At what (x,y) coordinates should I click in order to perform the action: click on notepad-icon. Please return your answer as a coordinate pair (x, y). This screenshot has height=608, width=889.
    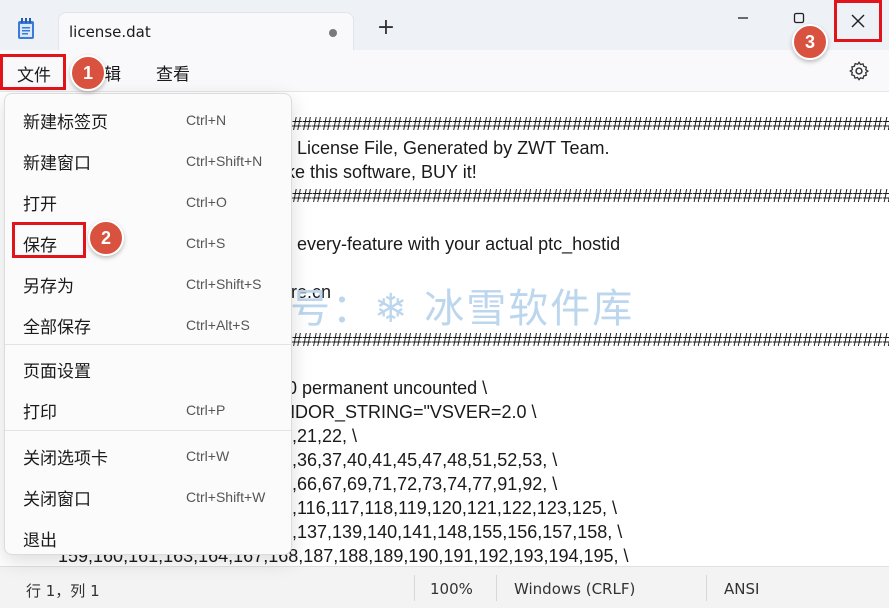
    Looking at the image, I should click on (26, 29).